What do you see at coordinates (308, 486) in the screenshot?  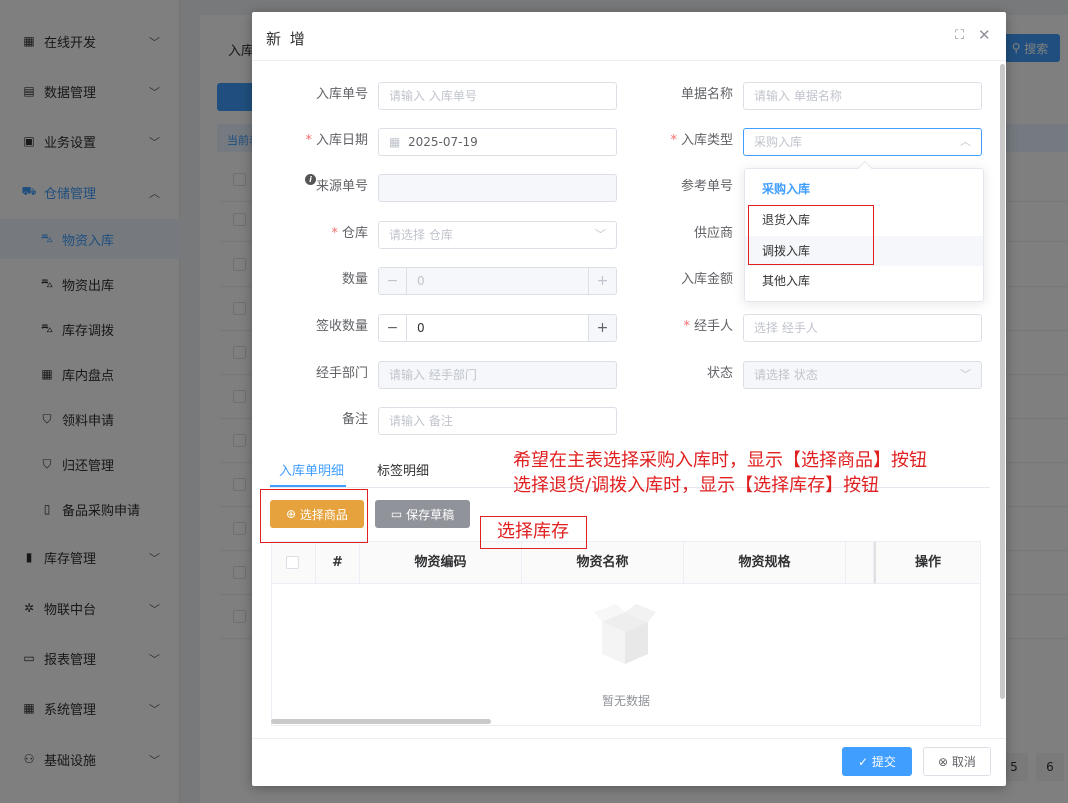 I see `tab-active-bar` at bounding box center [308, 486].